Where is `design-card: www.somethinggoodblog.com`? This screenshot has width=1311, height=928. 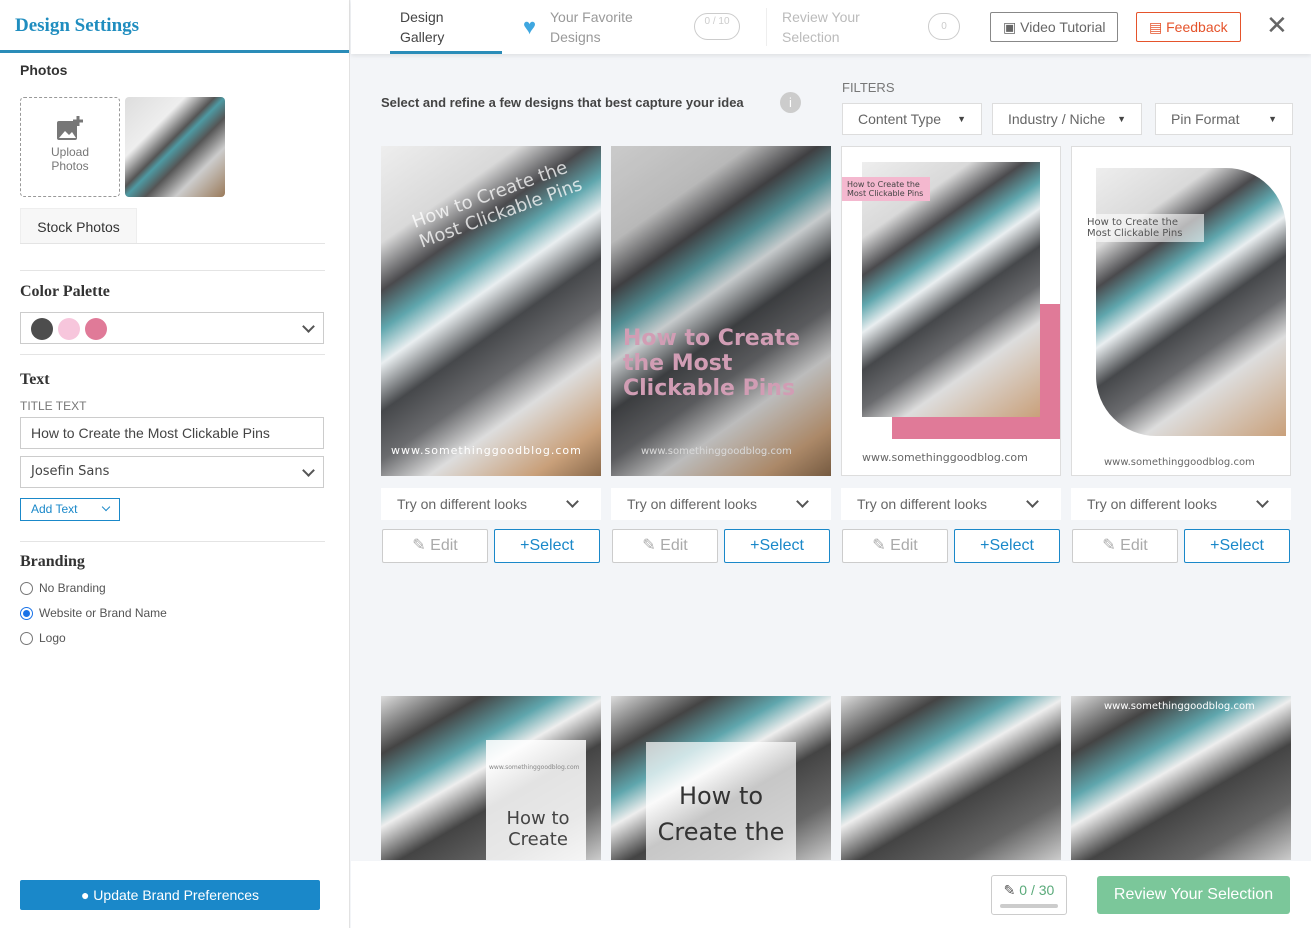 design-card: www.somethinggoodblog.com is located at coordinates (1181, 778).